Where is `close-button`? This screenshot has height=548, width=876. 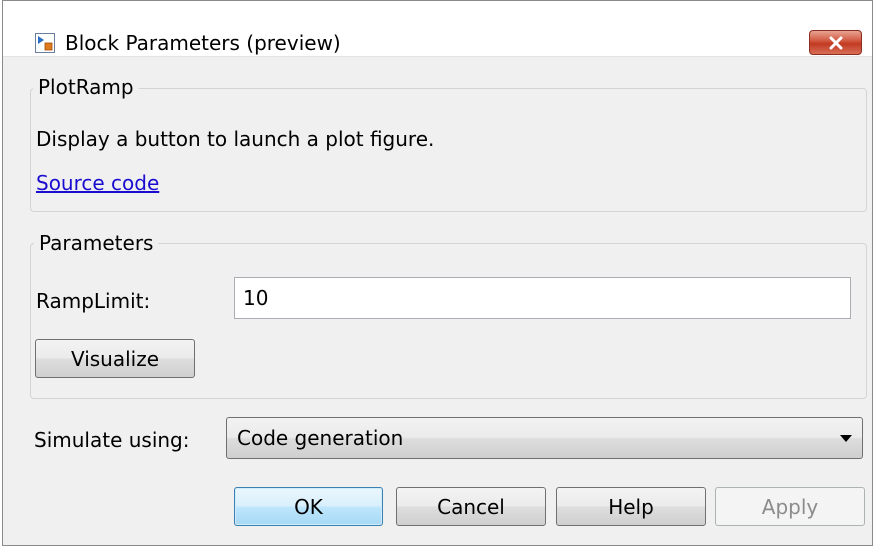
close-button is located at coordinates (835, 42).